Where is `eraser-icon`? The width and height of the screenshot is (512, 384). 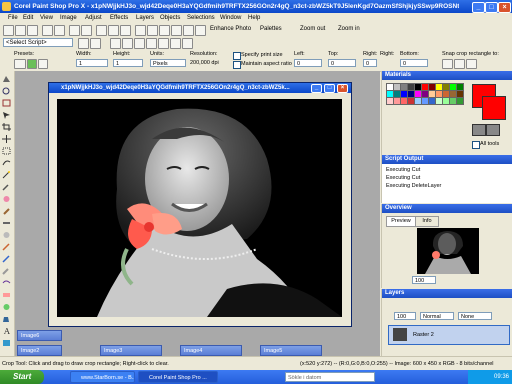 eraser-icon is located at coordinates (6, 295).